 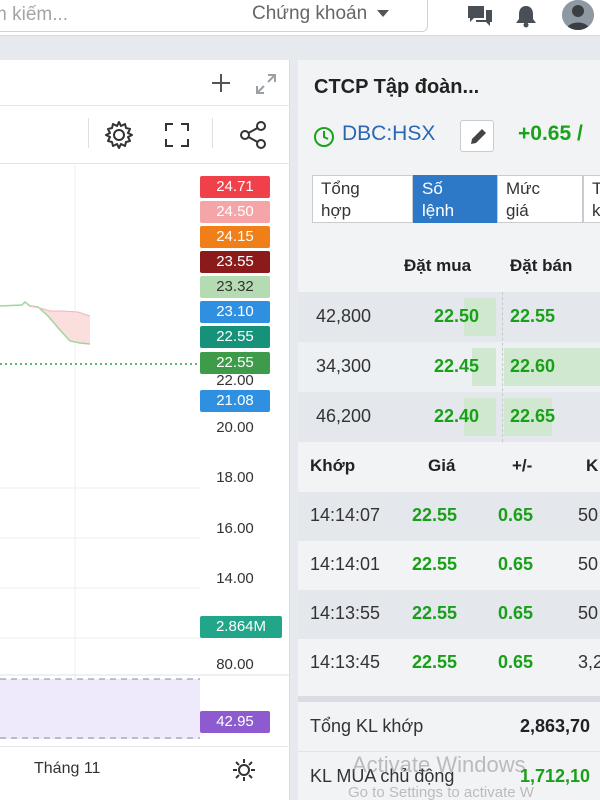 What do you see at coordinates (449, 516) in the screenshot?
I see `trade-row: 14:14:07 22.55 0.65 50` at bounding box center [449, 516].